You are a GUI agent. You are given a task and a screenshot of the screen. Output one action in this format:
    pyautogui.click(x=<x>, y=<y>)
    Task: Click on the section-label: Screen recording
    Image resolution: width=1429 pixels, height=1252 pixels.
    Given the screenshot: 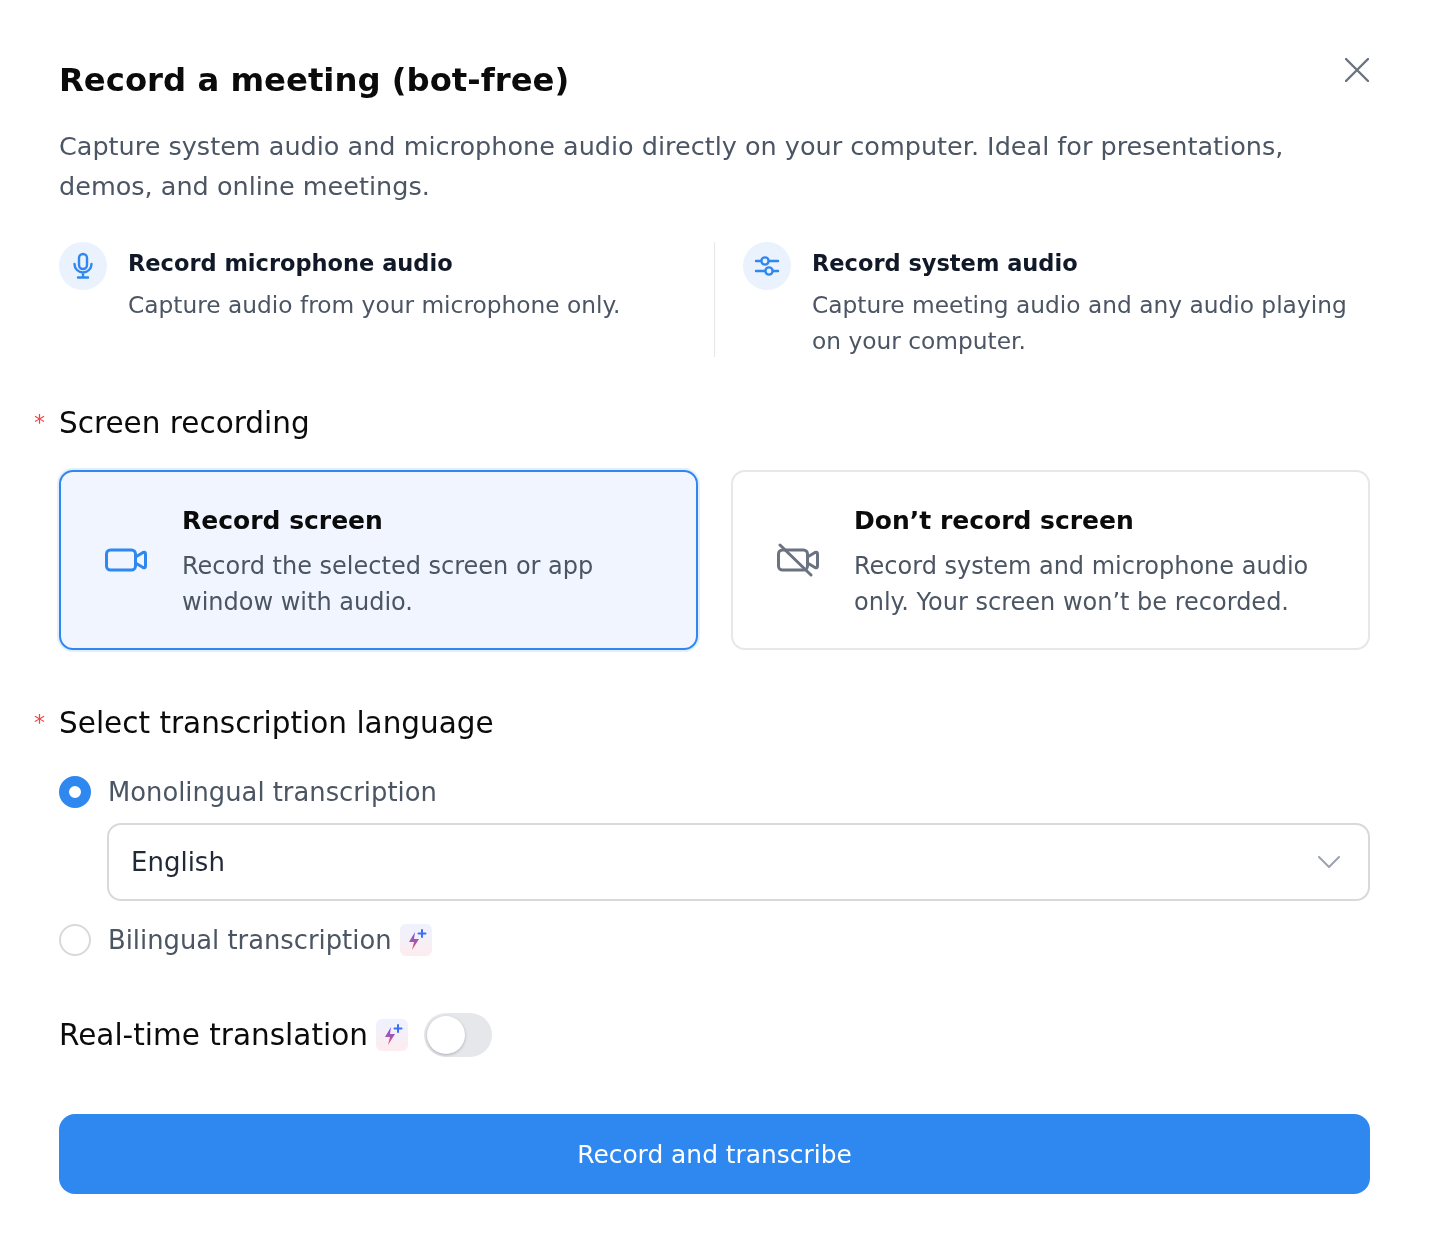 What is the action you would take?
    pyautogui.click(x=184, y=423)
    